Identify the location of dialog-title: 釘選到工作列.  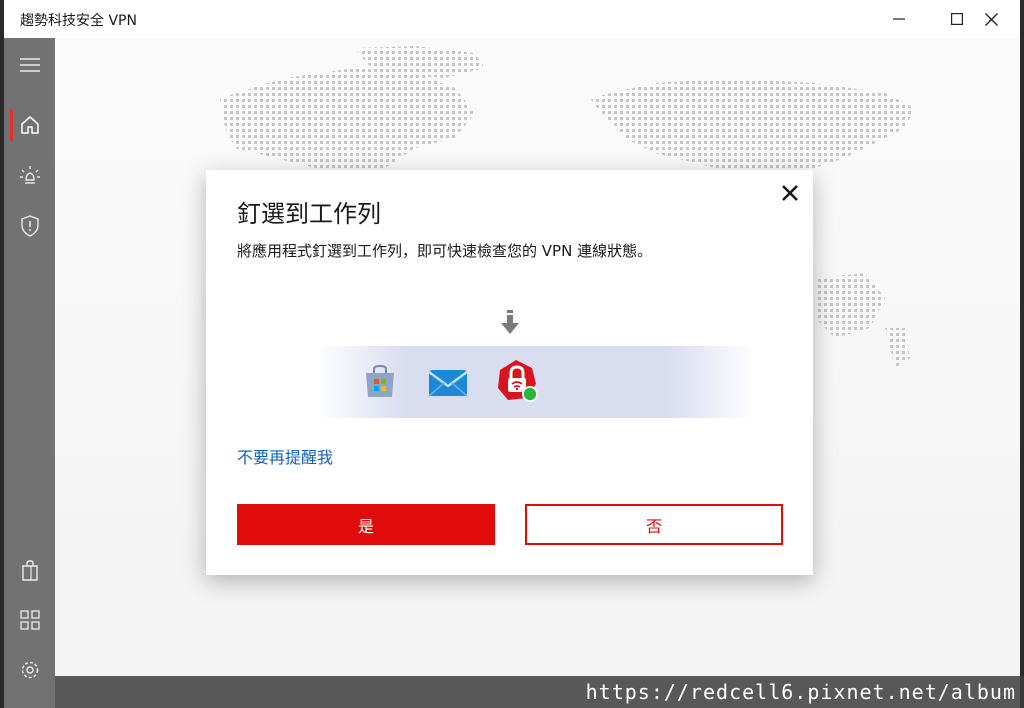
(309, 214).